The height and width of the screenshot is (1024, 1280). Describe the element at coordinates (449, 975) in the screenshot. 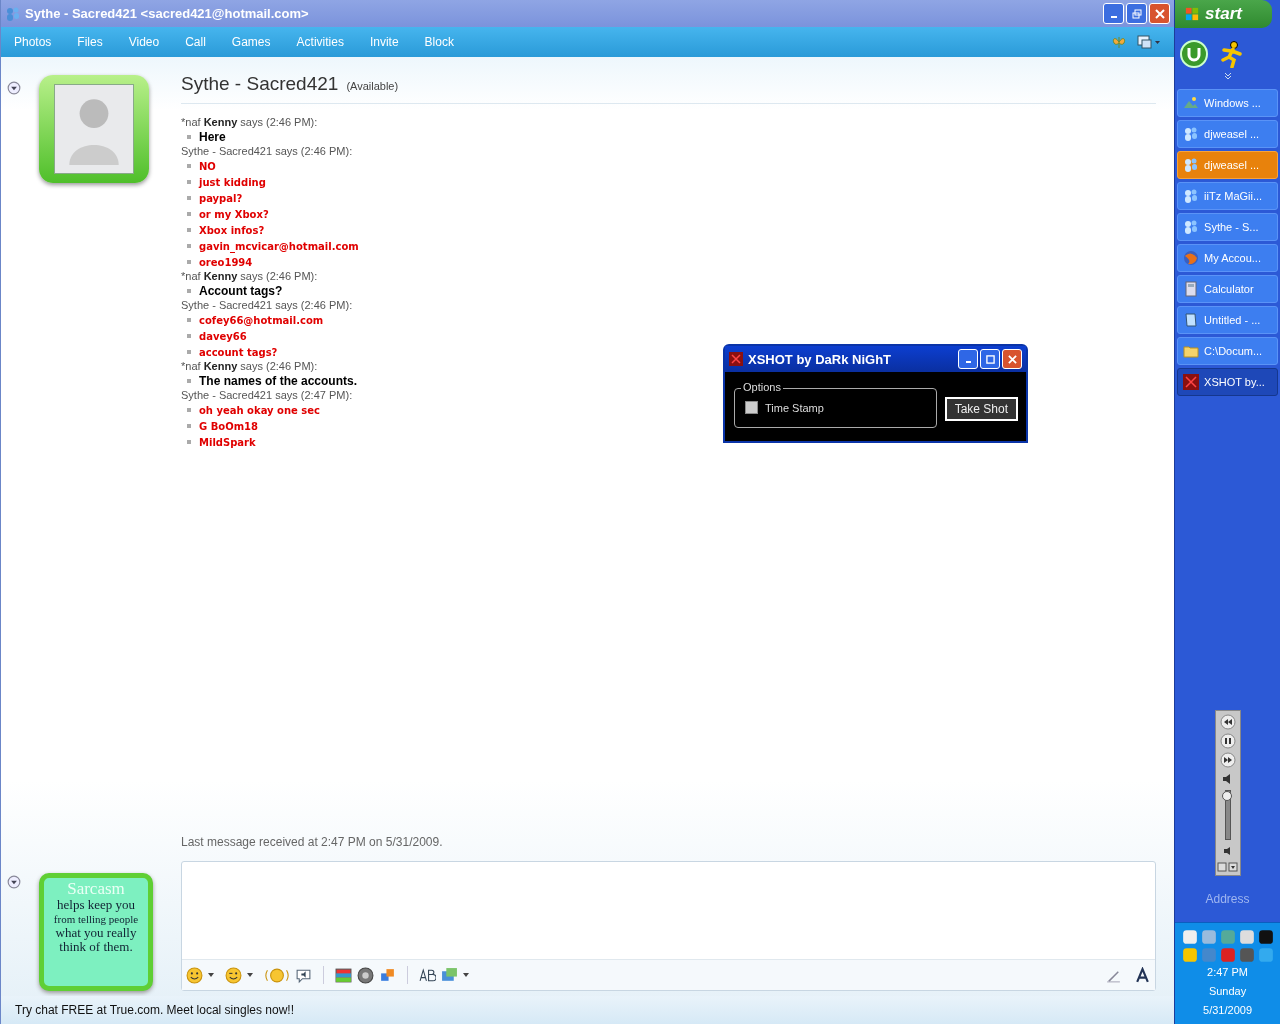

I see `picture-icon` at that location.